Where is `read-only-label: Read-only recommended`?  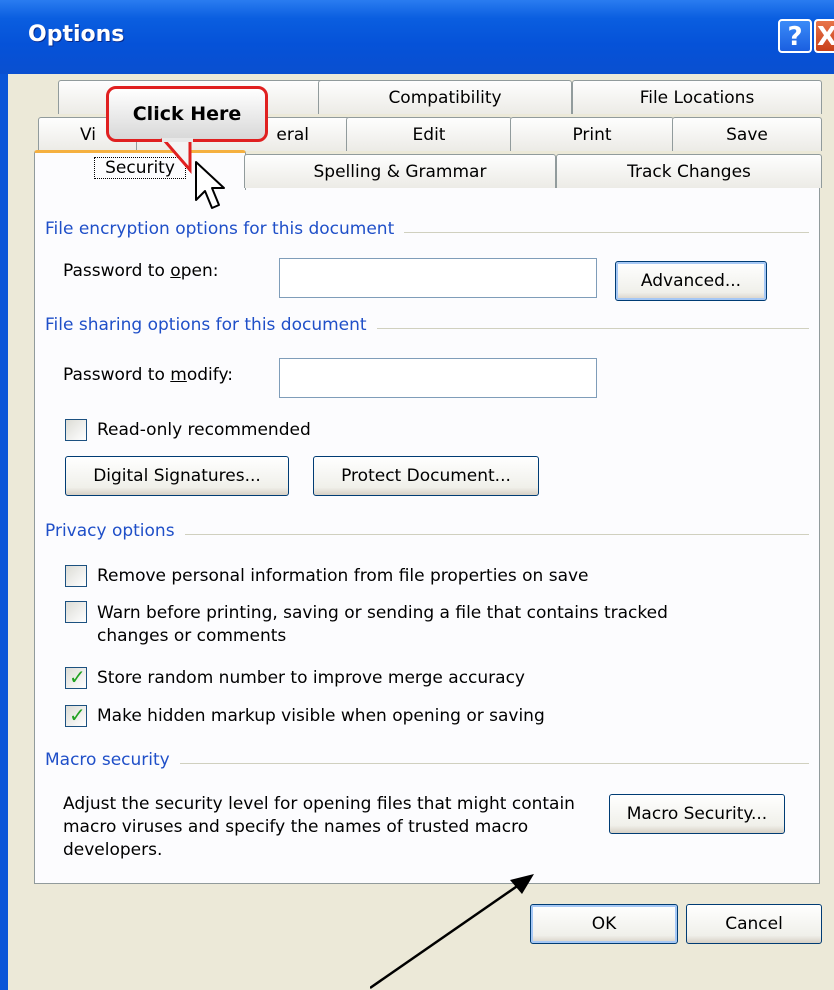
read-only-label: Read-only recommended is located at coordinates (204, 430).